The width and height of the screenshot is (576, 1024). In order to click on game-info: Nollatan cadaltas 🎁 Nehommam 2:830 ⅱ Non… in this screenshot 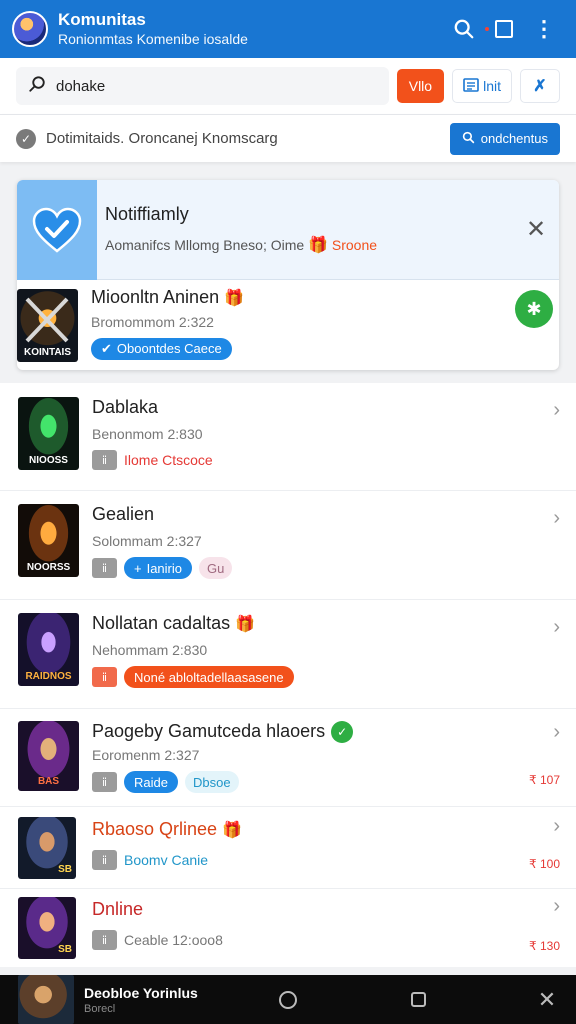, I will do `click(193, 650)`.